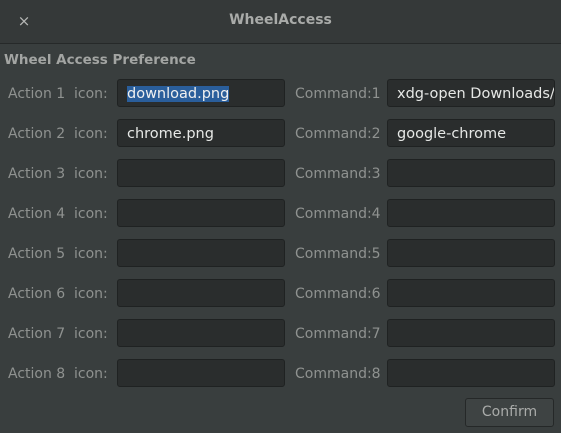 The height and width of the screenshot is (433, 561). What do you see at coordinates (37, 214) in the screenshot?
I see `action-label: Action 4` at bounding box center [37, 214].